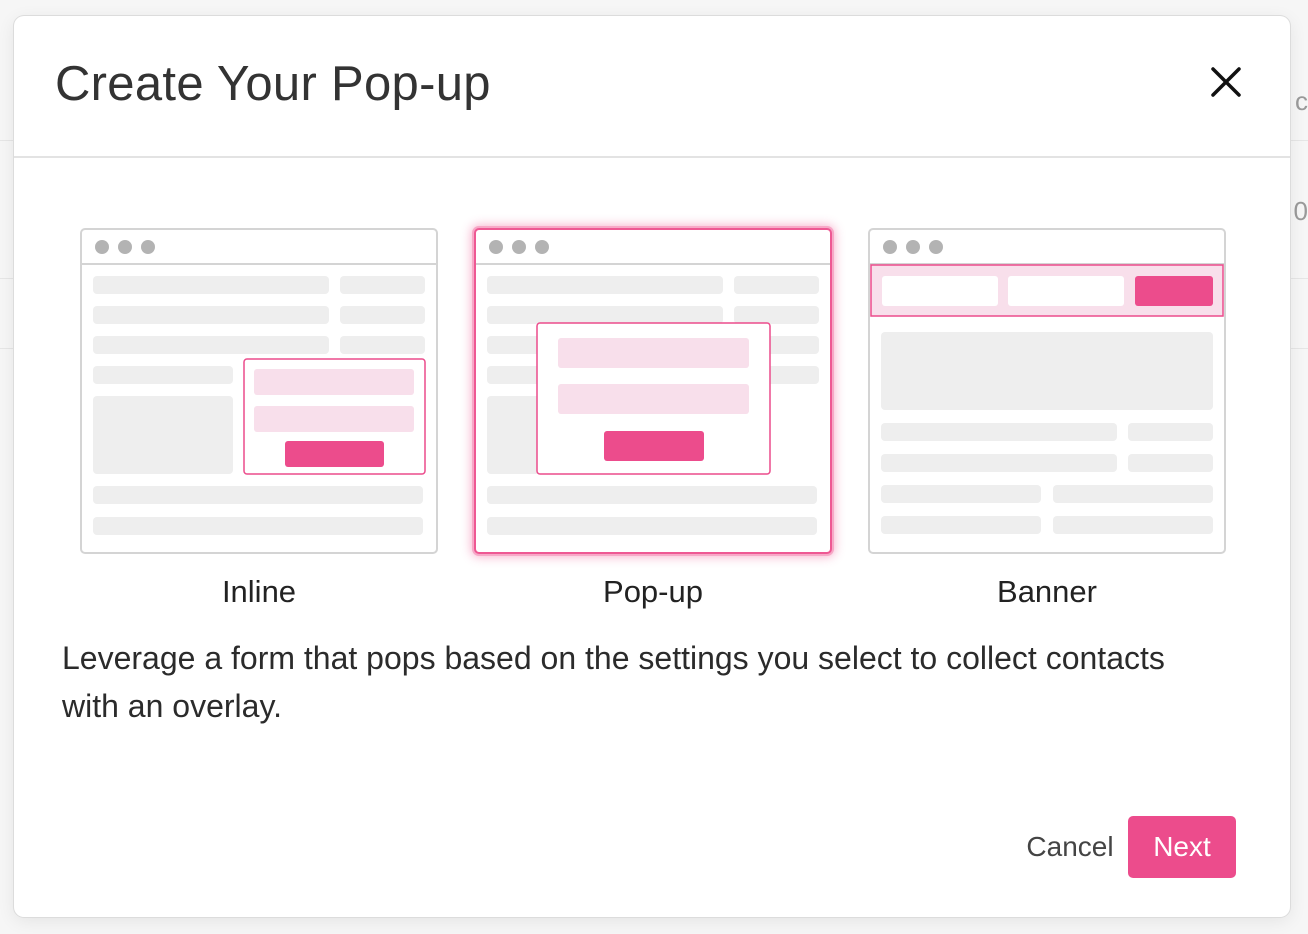 The height and width of the screenshot is (934, 1308). What do you see at coordinates (259, 591) in the screenshot?
I see `option-label-inline: Inline` at bounding box center [259, 591].